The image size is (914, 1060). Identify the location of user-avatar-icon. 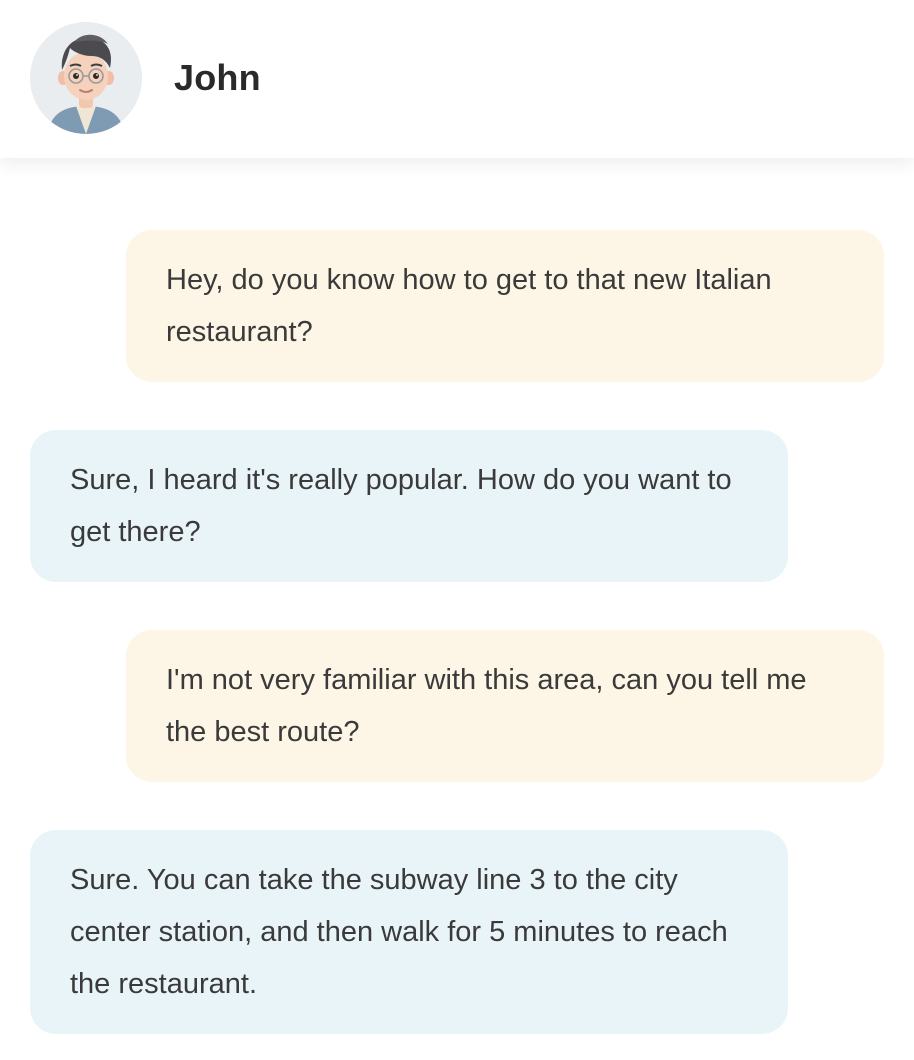
(86, 78).